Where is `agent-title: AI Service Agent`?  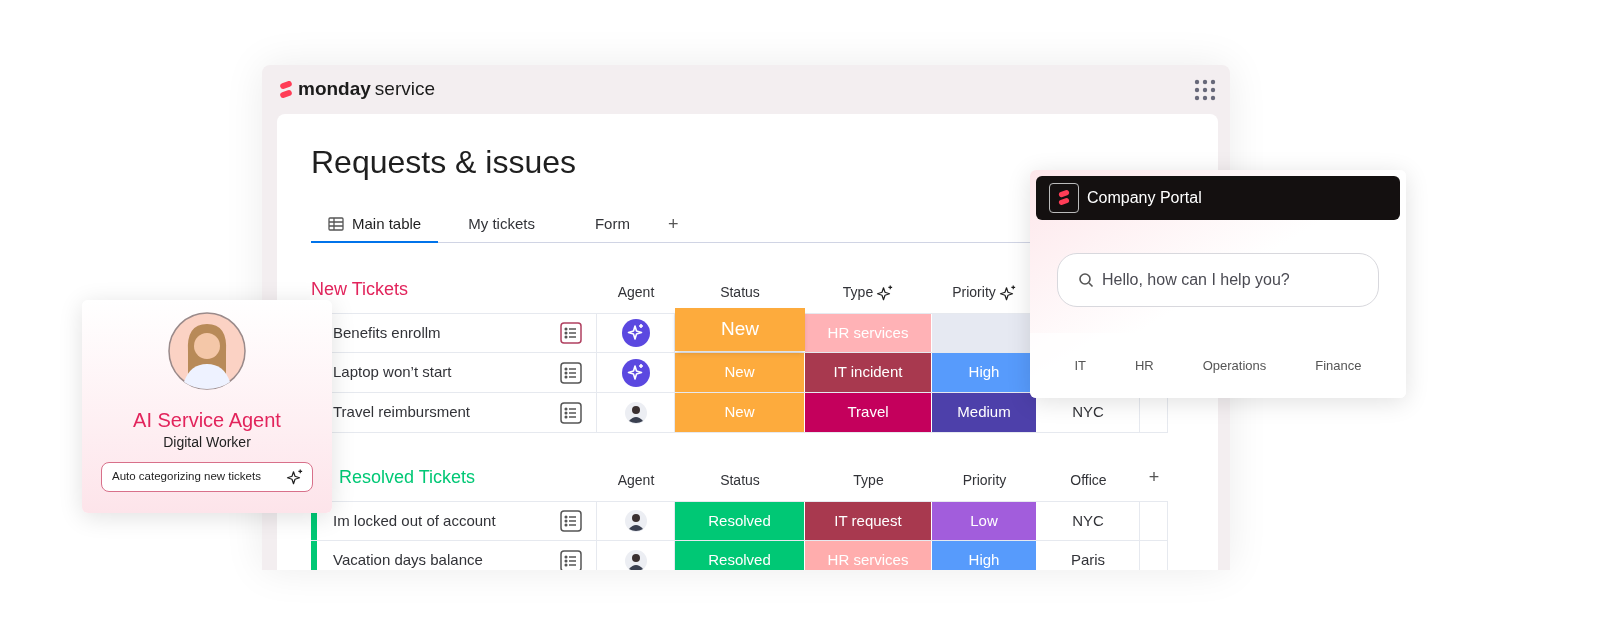
agent-title: AI Service Agent is located at coordinates (207, 420).